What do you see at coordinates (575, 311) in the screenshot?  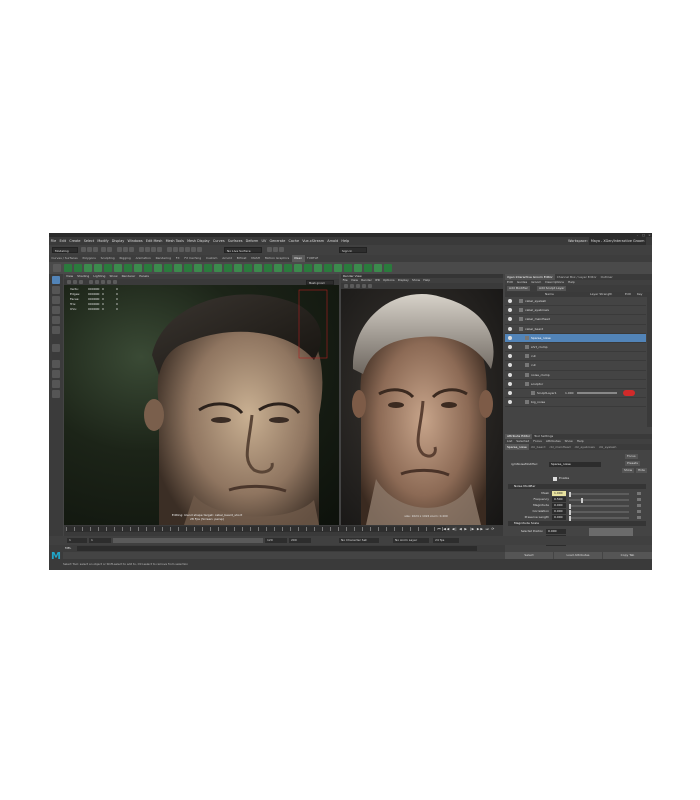 I see `layer-row: cabel_eyebrows` at bounding box center [575, 311].